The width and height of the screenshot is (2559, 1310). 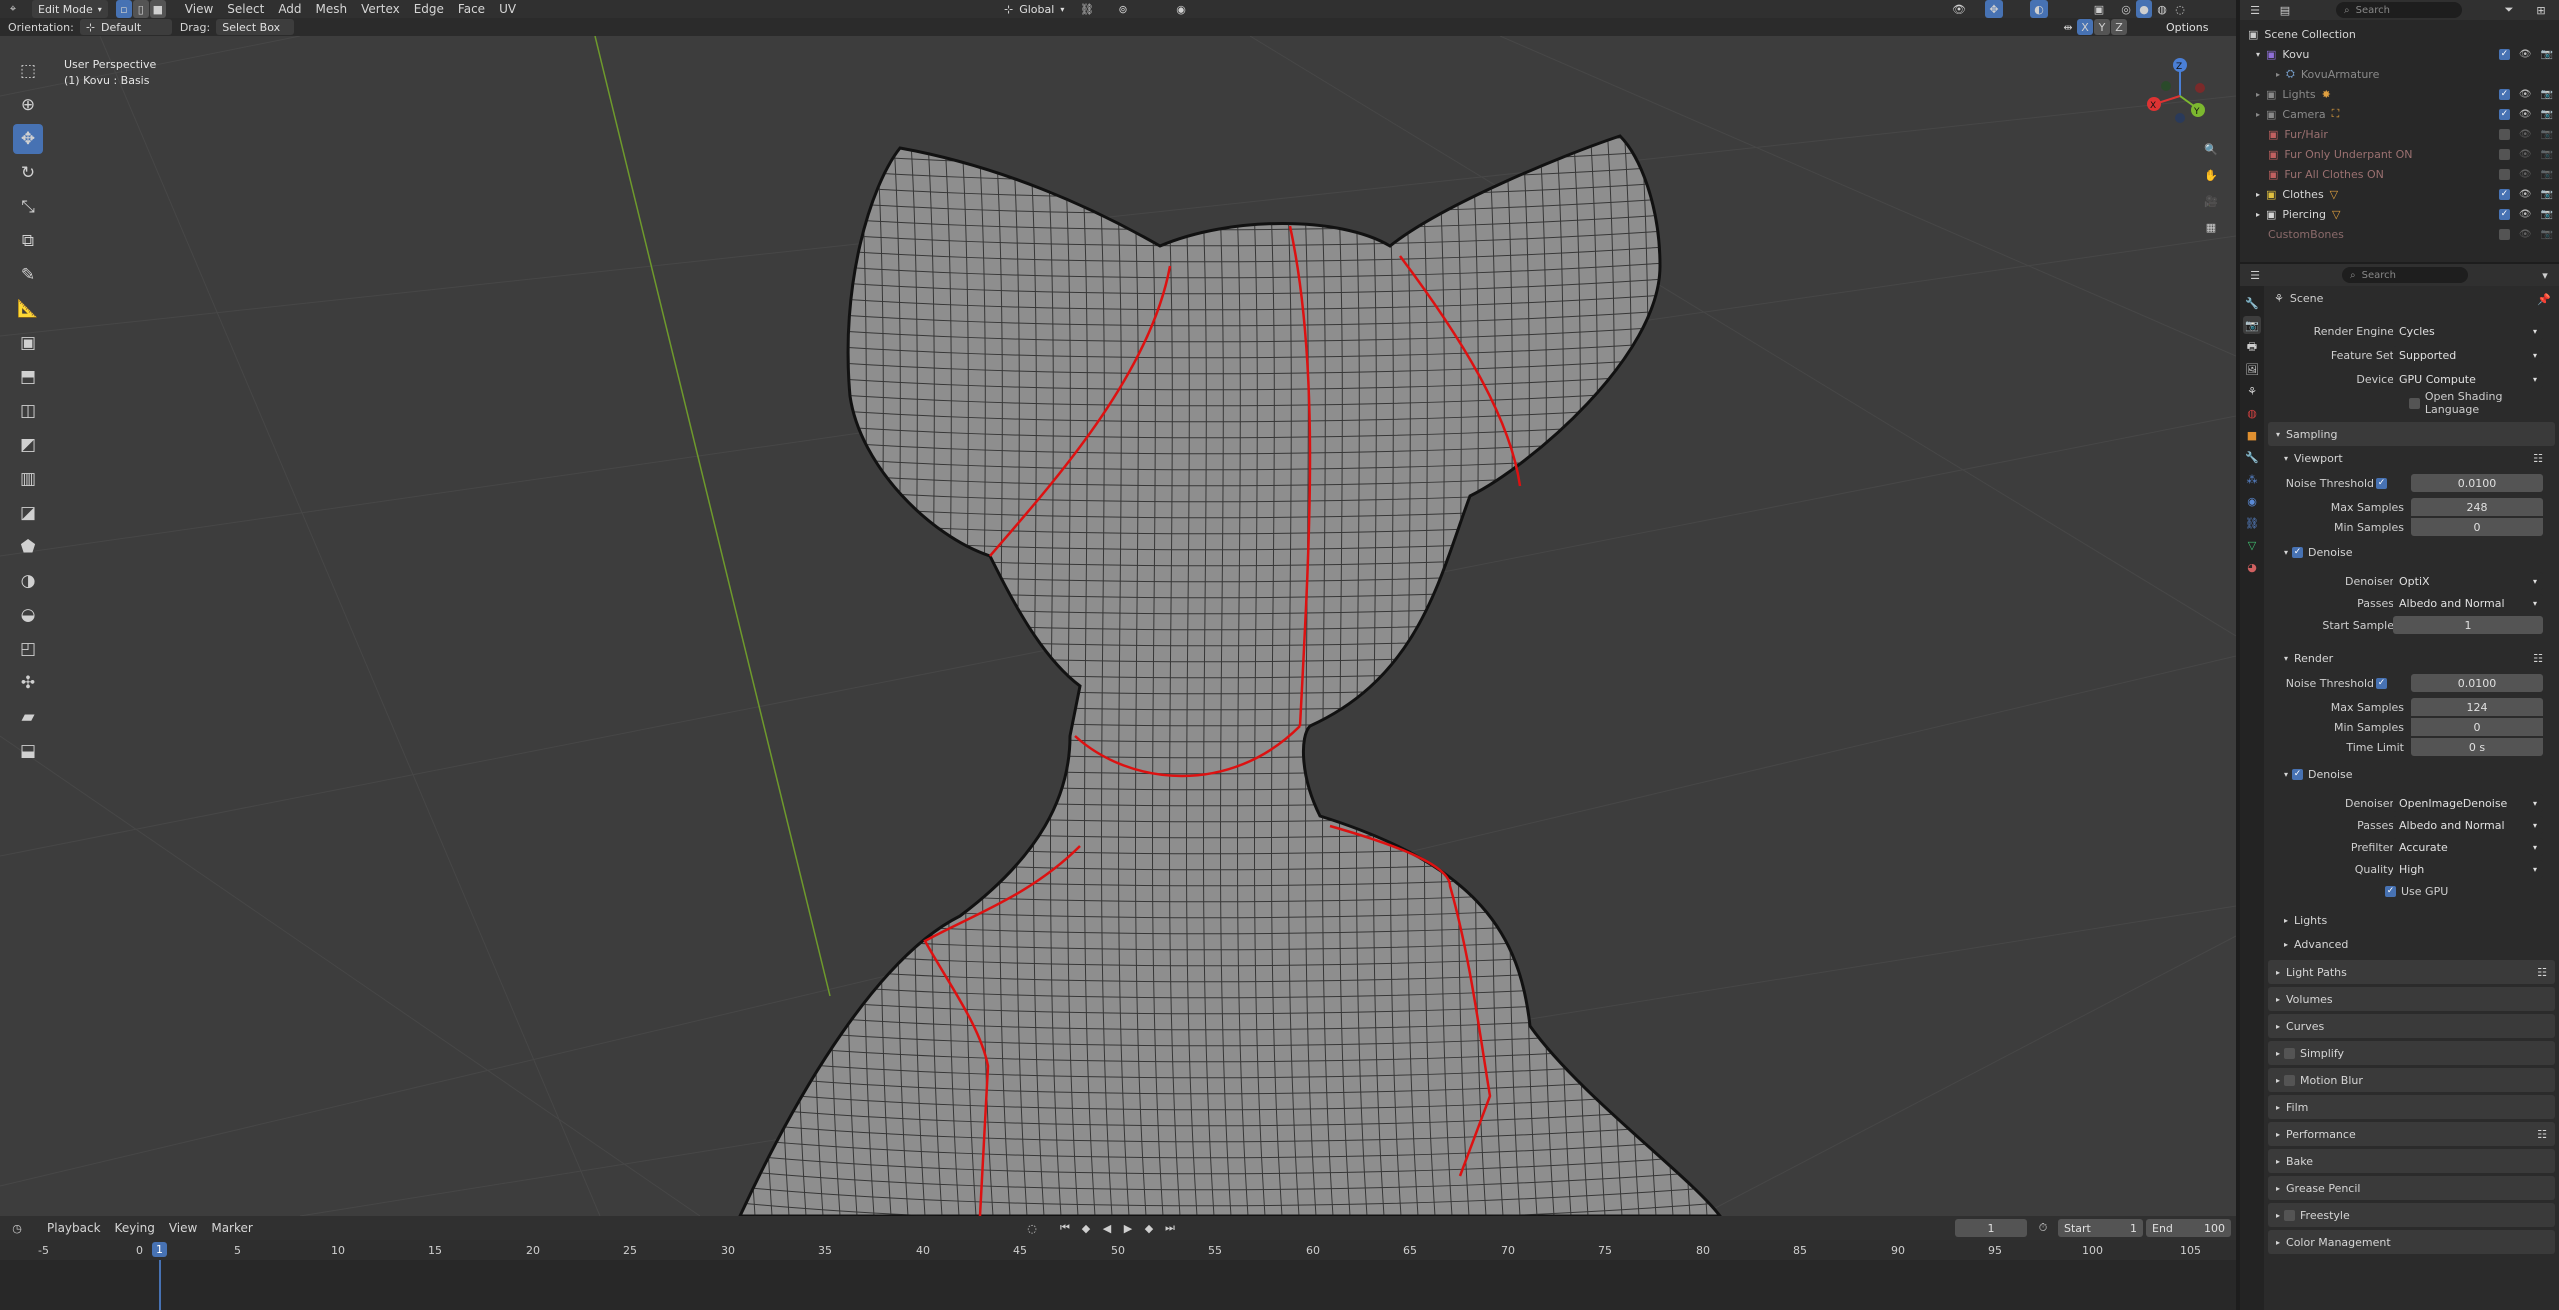 What do you see at coordinates (2468, 825) in the screenshot?
I see `r-passes-dropdown: Albedo and Normal ▾` at bounding box center [2468, 825].